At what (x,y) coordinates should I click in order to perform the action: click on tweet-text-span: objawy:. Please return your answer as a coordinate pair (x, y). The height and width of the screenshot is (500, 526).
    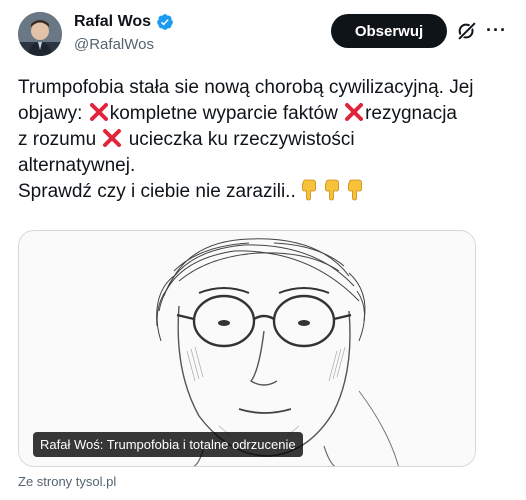
    Looking at the image, I should click on (53, 113).